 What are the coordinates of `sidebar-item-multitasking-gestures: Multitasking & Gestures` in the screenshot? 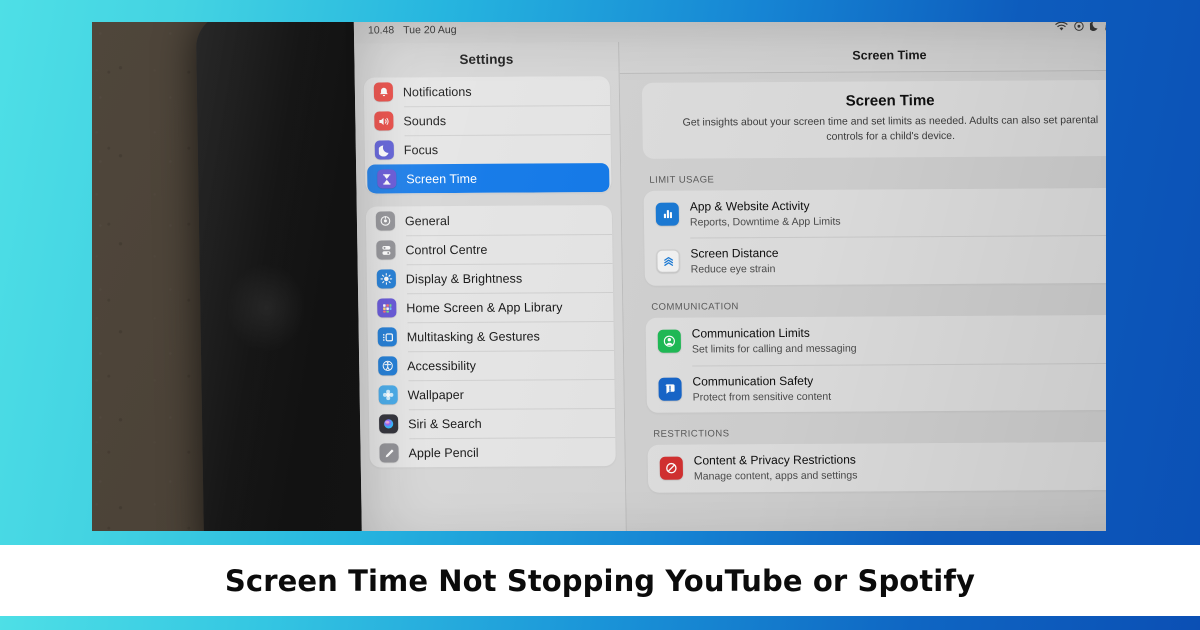 It's located at (491, 336).